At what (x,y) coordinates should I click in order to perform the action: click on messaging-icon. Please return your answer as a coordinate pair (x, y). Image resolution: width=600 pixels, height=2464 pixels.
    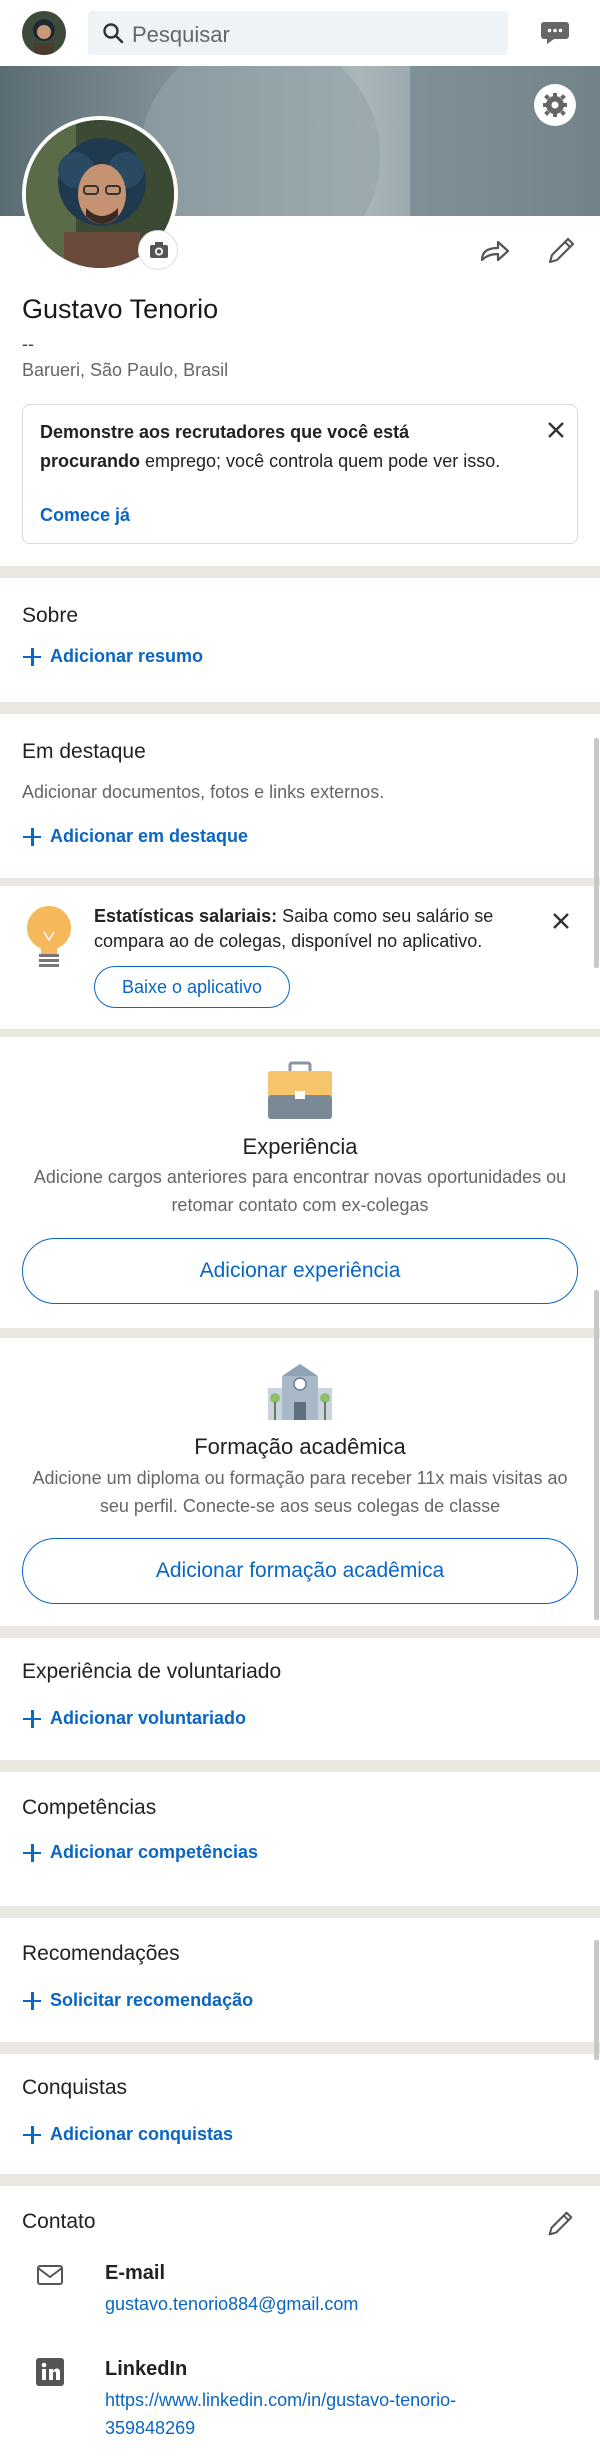
    Looking at the image, I should click on (555, 33).